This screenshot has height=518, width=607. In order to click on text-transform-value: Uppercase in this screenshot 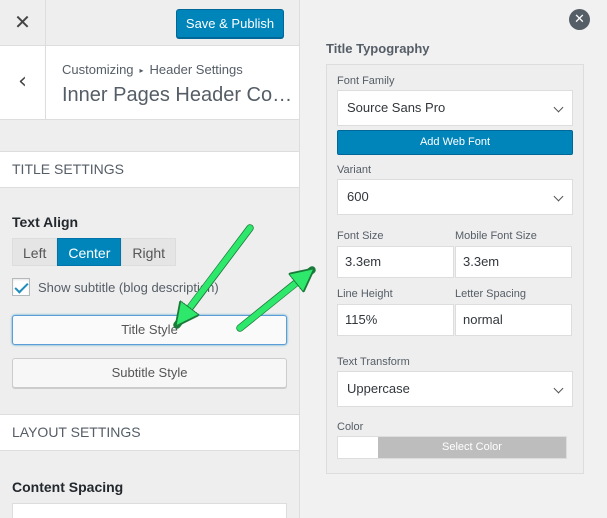, I will do `click(378, 388)`.